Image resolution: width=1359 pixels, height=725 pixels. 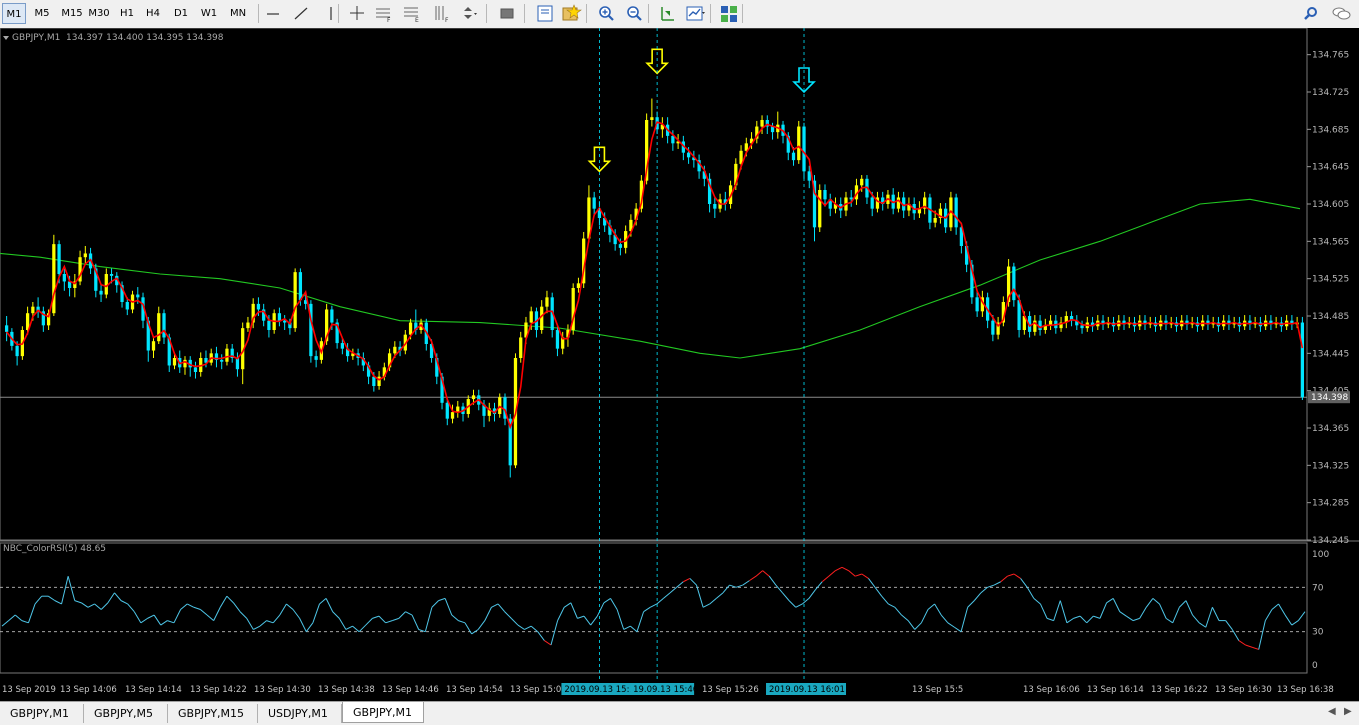 What do you see at coordinates (607, 13) in the screenshot?
I see `zoom-in-icon` at bounding box center [607, 13].